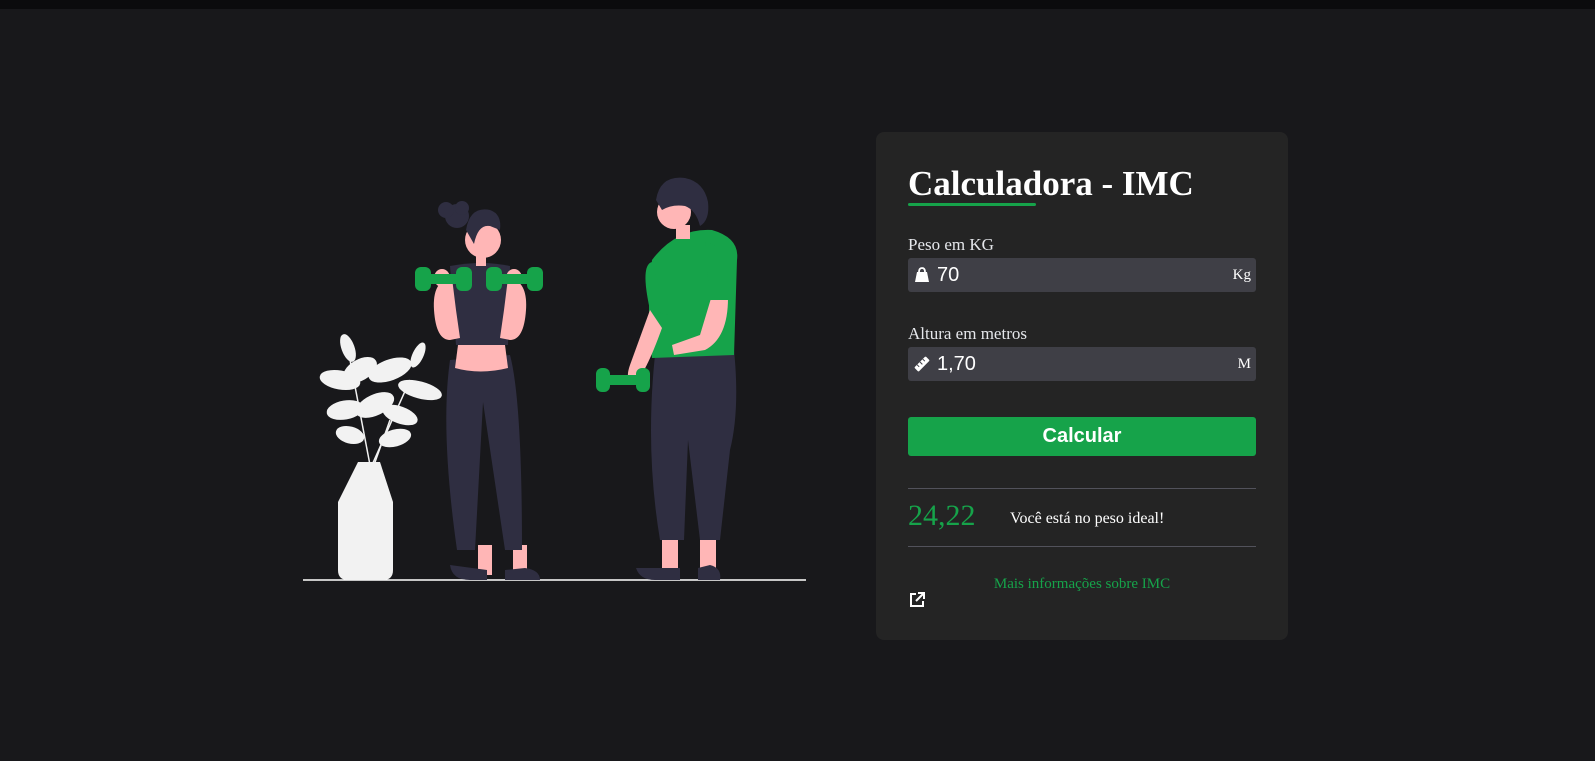 The image size is (1595, 761). I want to click on page-title: Calculadora - IMC, so click(1051, 183).